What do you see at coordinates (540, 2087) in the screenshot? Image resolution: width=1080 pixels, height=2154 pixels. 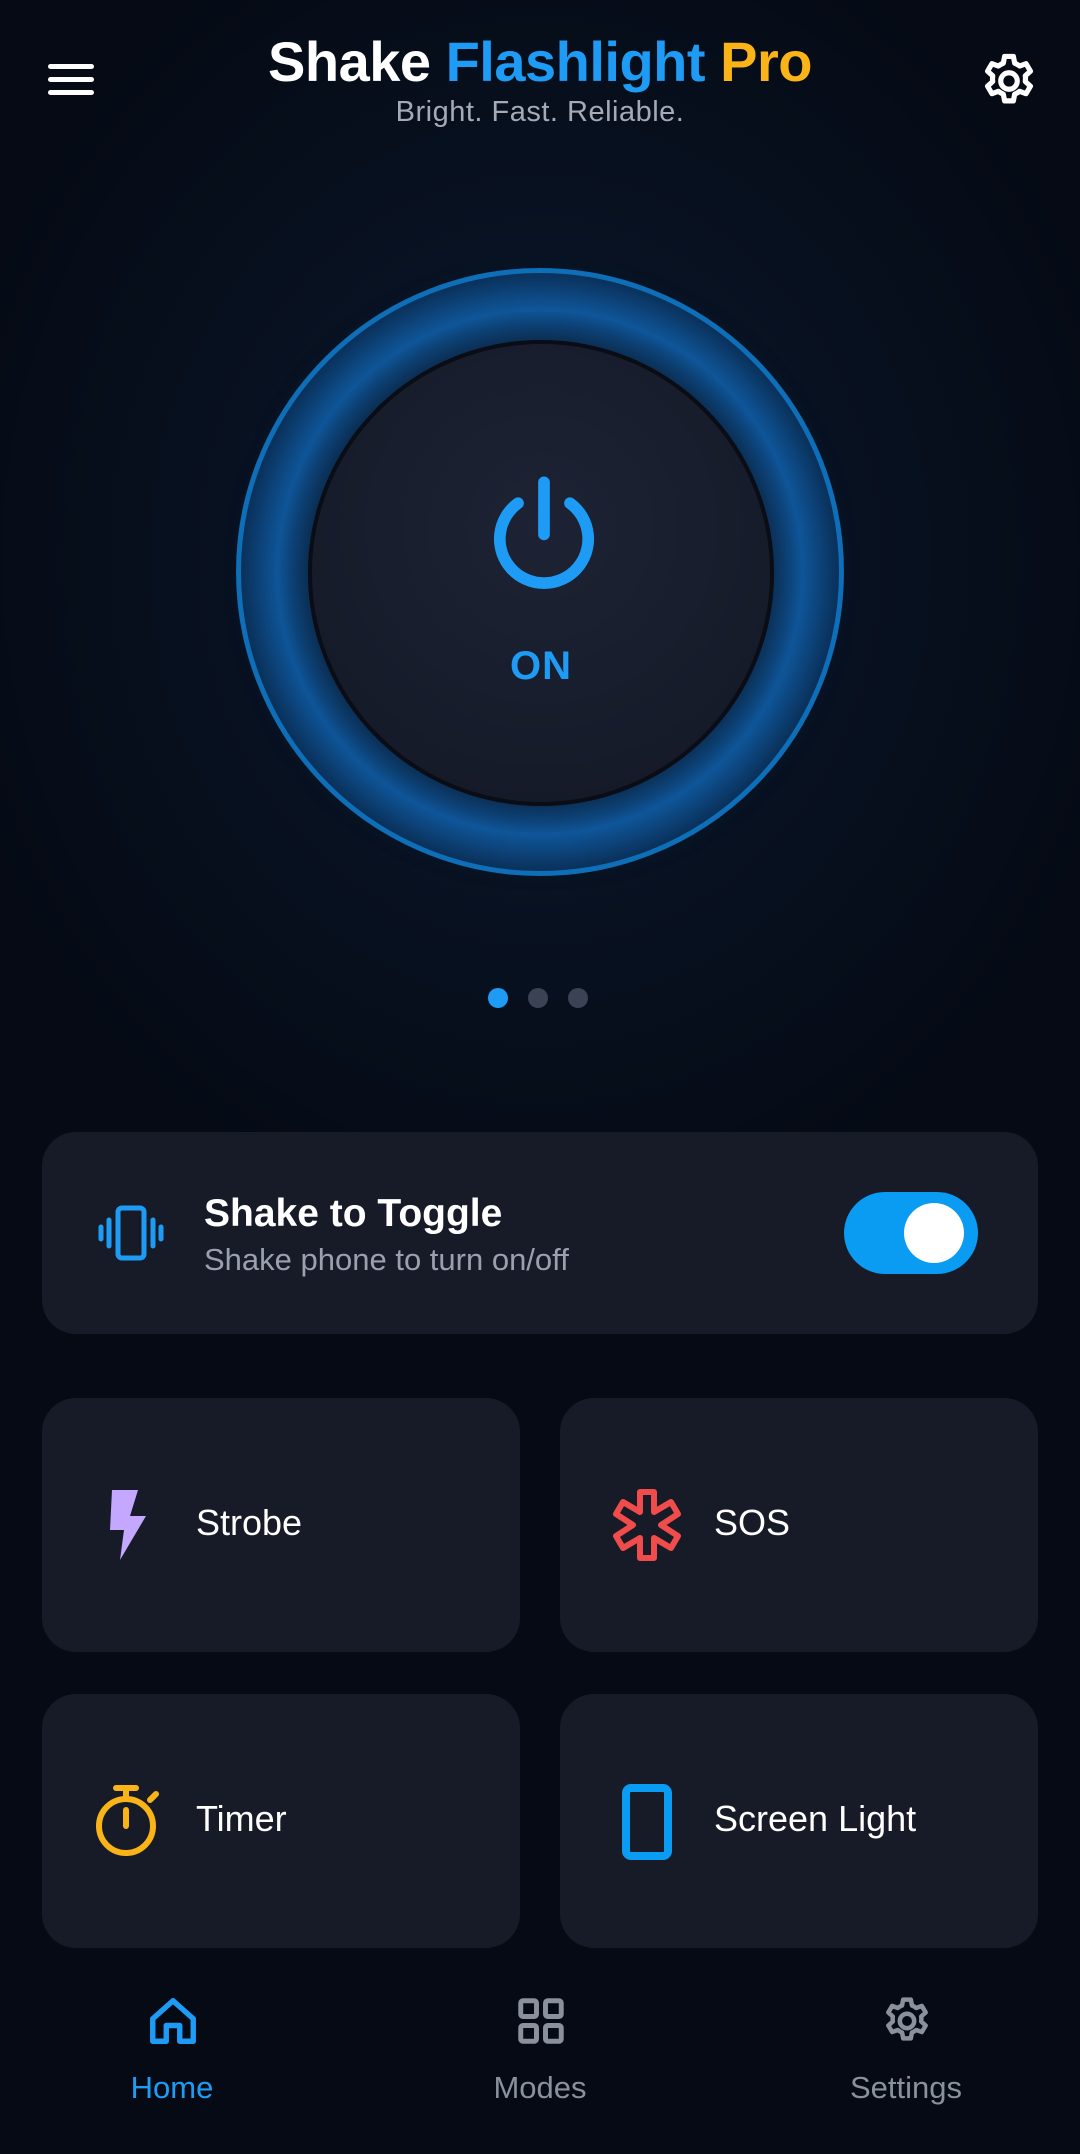 I see `nav-label: Modes` at bounding box center [540, 2087].